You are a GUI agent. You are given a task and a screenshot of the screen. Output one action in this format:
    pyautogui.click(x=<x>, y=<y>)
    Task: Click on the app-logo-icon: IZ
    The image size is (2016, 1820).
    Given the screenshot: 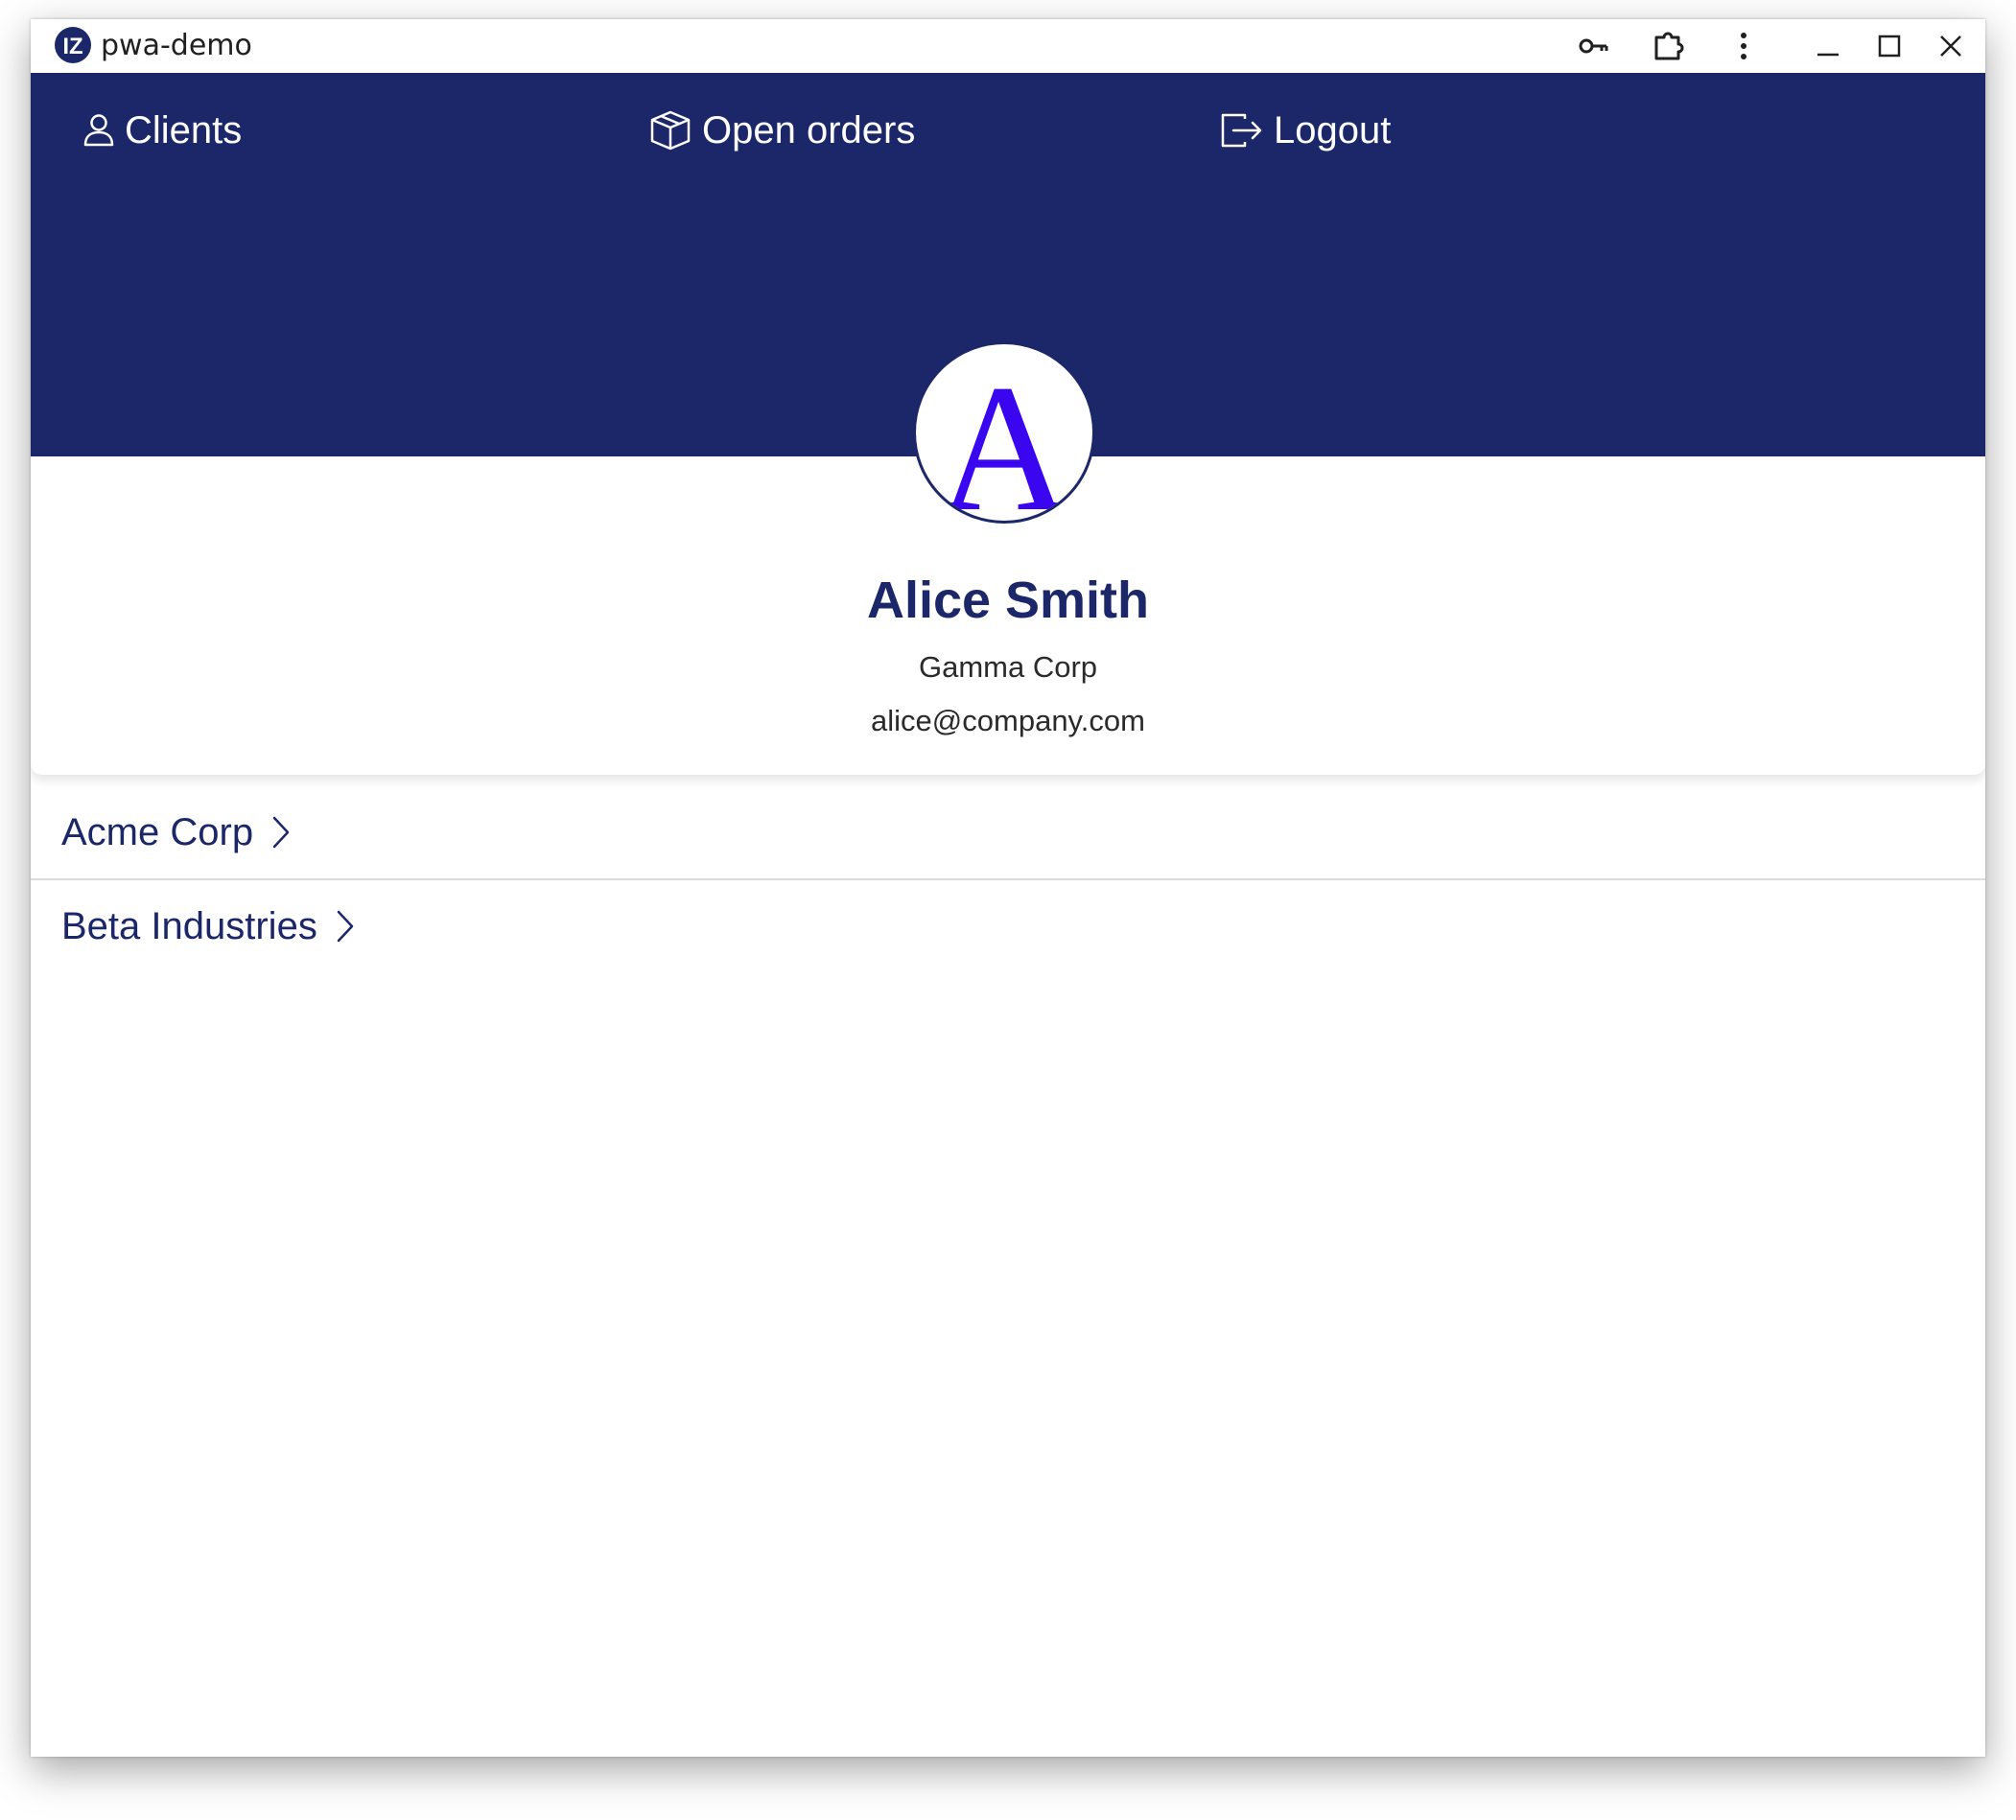 What is the action you would take?
    pyautogui.click(x=73, y=45)
    